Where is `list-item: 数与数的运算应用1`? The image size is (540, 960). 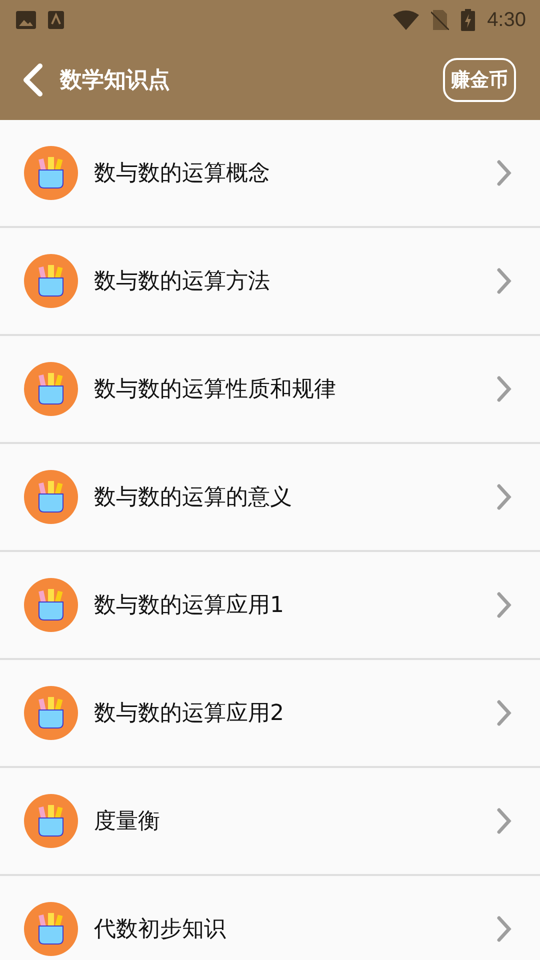
list-item: 数与数的运算应用1 is located at coordinates (270, 606).